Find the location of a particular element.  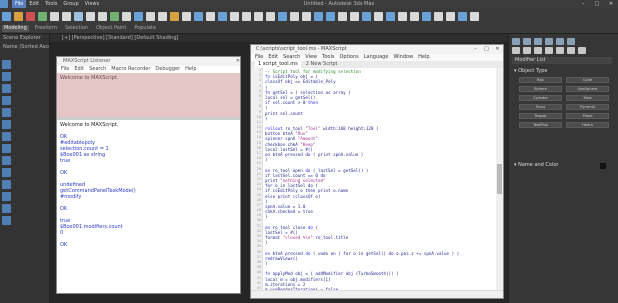

scrollbar-thumb is located at coordinates (499, 179).